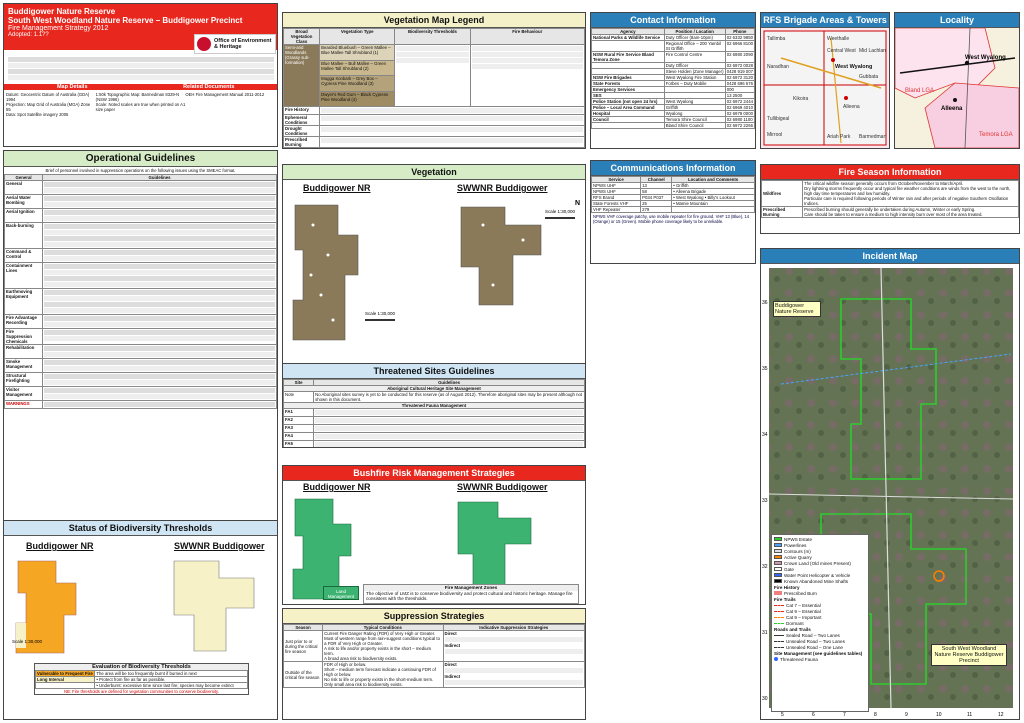 Image resolution: width=1024 pixels, height=723 pixels. I want to click on contact-phone: 02 6980 1100, so click(739, 119).